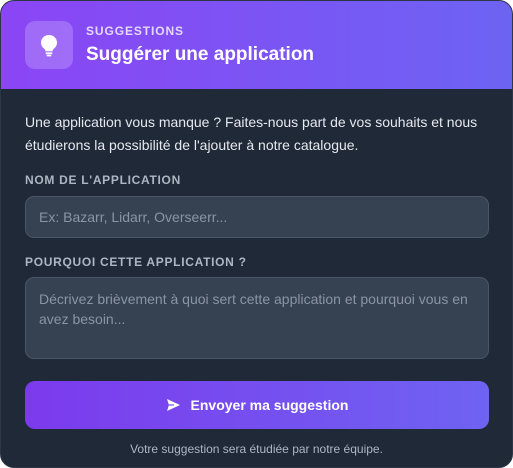 This screenshot has width=513, height=468. What do you see at coordinates (136, 262) in the screenshot?
I see `reason-label: POURQUOI CETTE APPLICATION ?` at bounding box center [136, 262].